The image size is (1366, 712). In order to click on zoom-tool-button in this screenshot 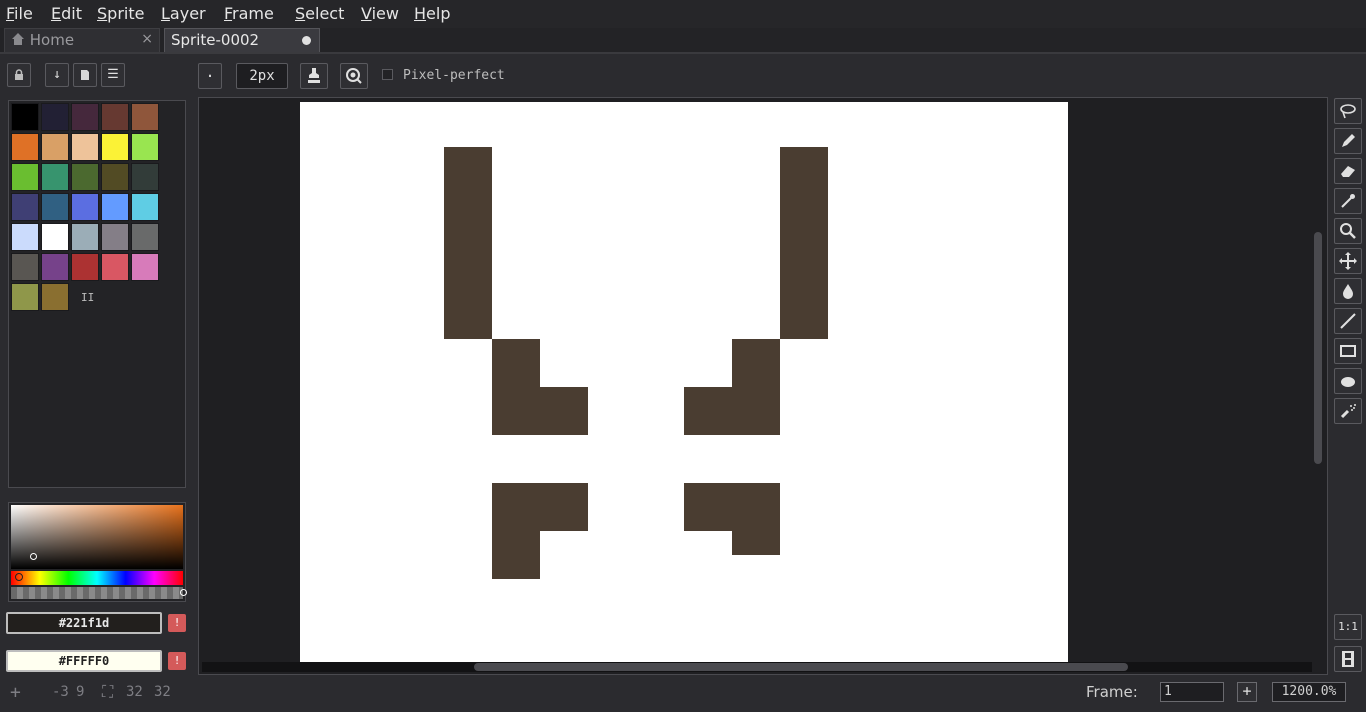, I will do `click(1348, 231)`.